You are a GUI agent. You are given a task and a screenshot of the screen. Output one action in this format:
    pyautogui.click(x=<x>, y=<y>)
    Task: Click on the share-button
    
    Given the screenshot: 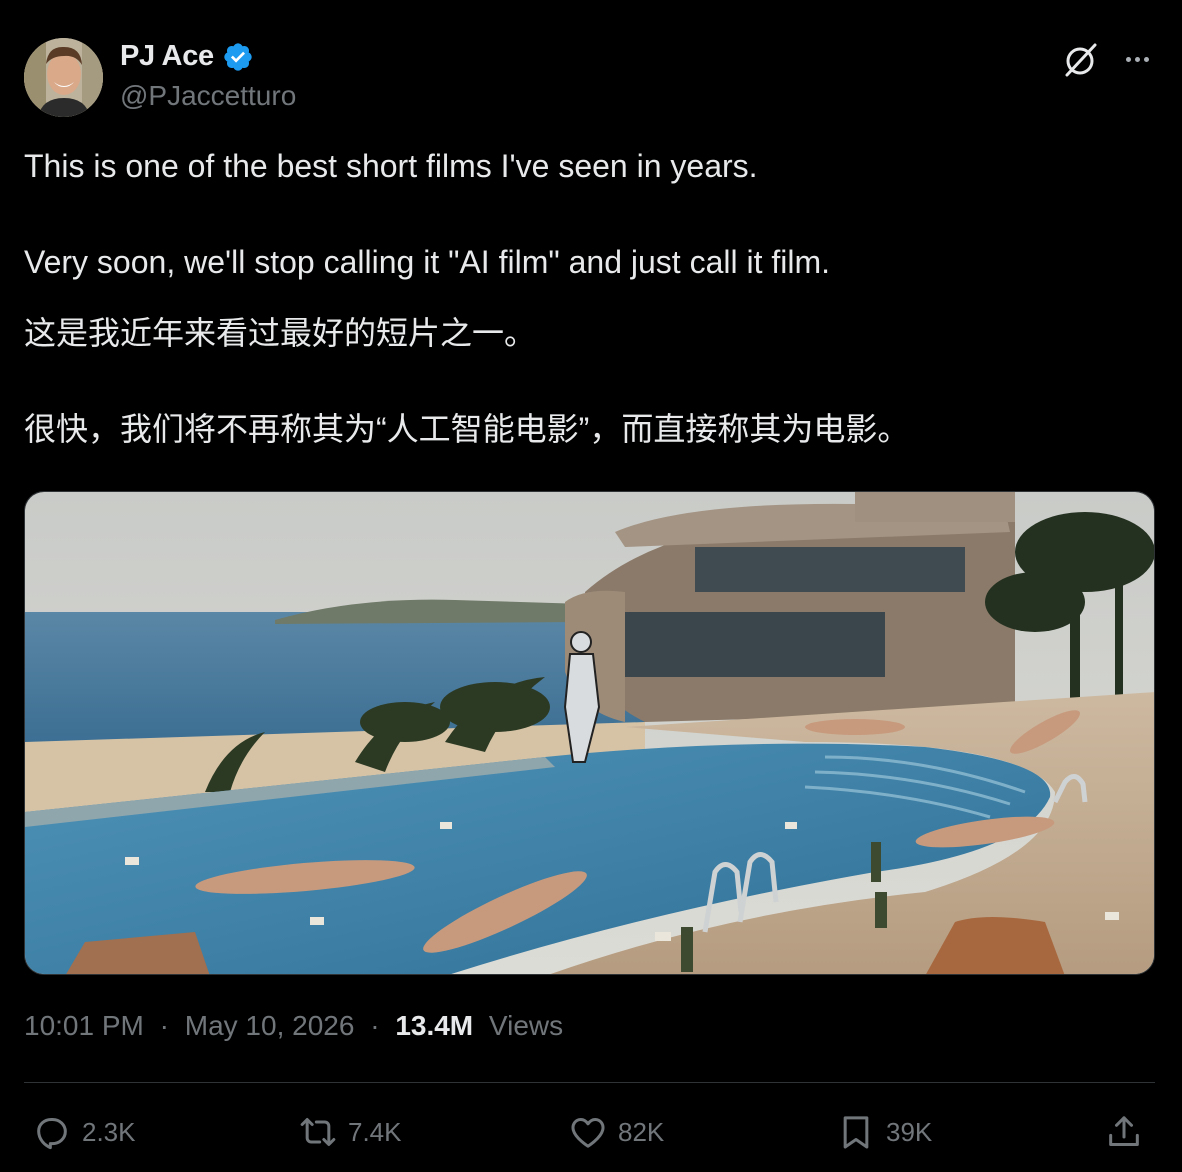 What is the action you would take?
    pyautogui.click(x=1124, y=1132)
    